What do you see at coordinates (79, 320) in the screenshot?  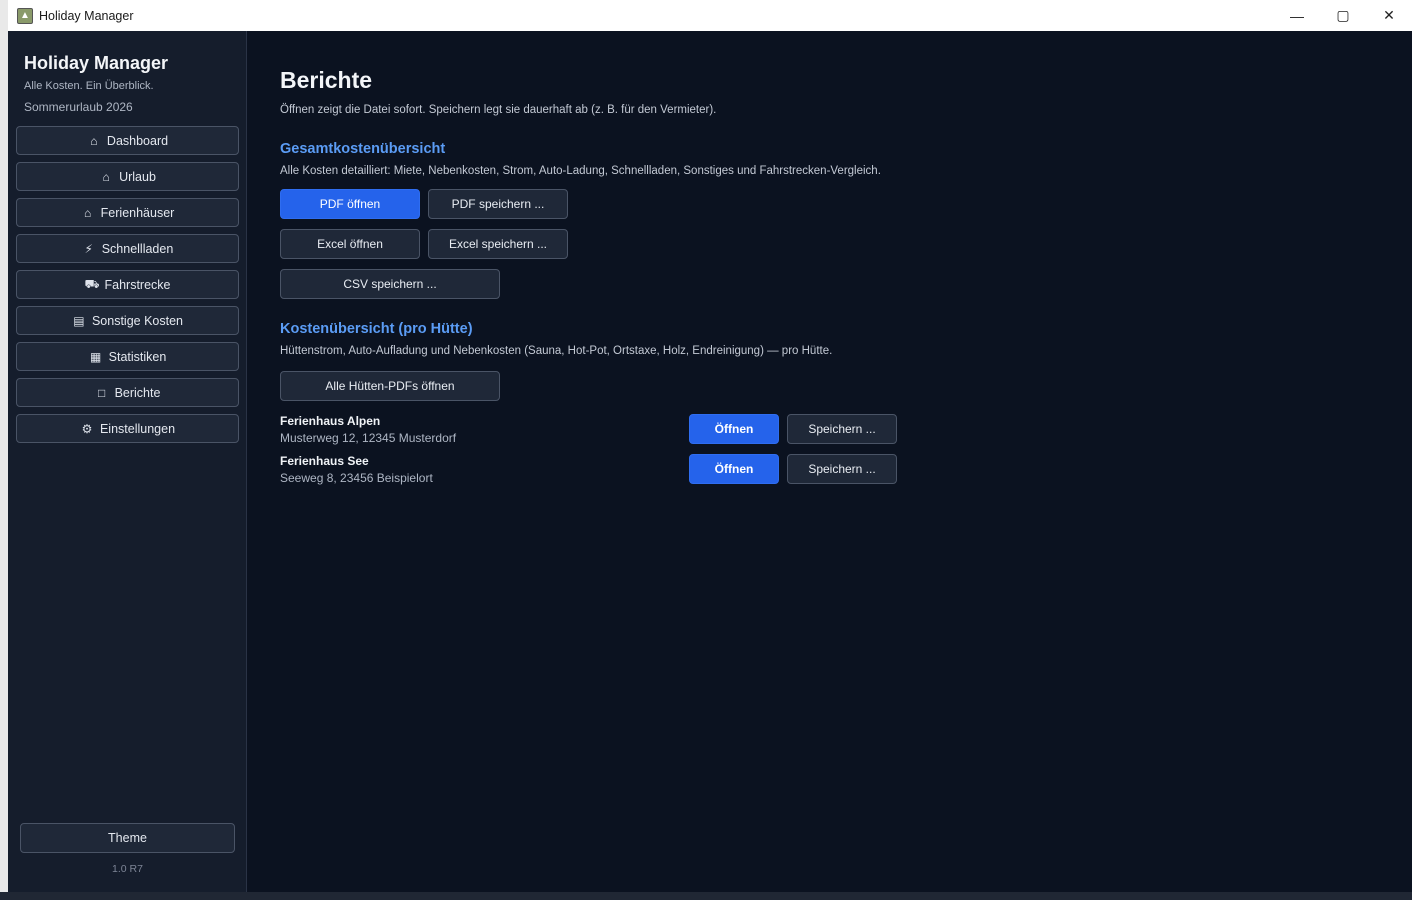 I see `cart-icon: ▤` at bounding box center [79, 320].